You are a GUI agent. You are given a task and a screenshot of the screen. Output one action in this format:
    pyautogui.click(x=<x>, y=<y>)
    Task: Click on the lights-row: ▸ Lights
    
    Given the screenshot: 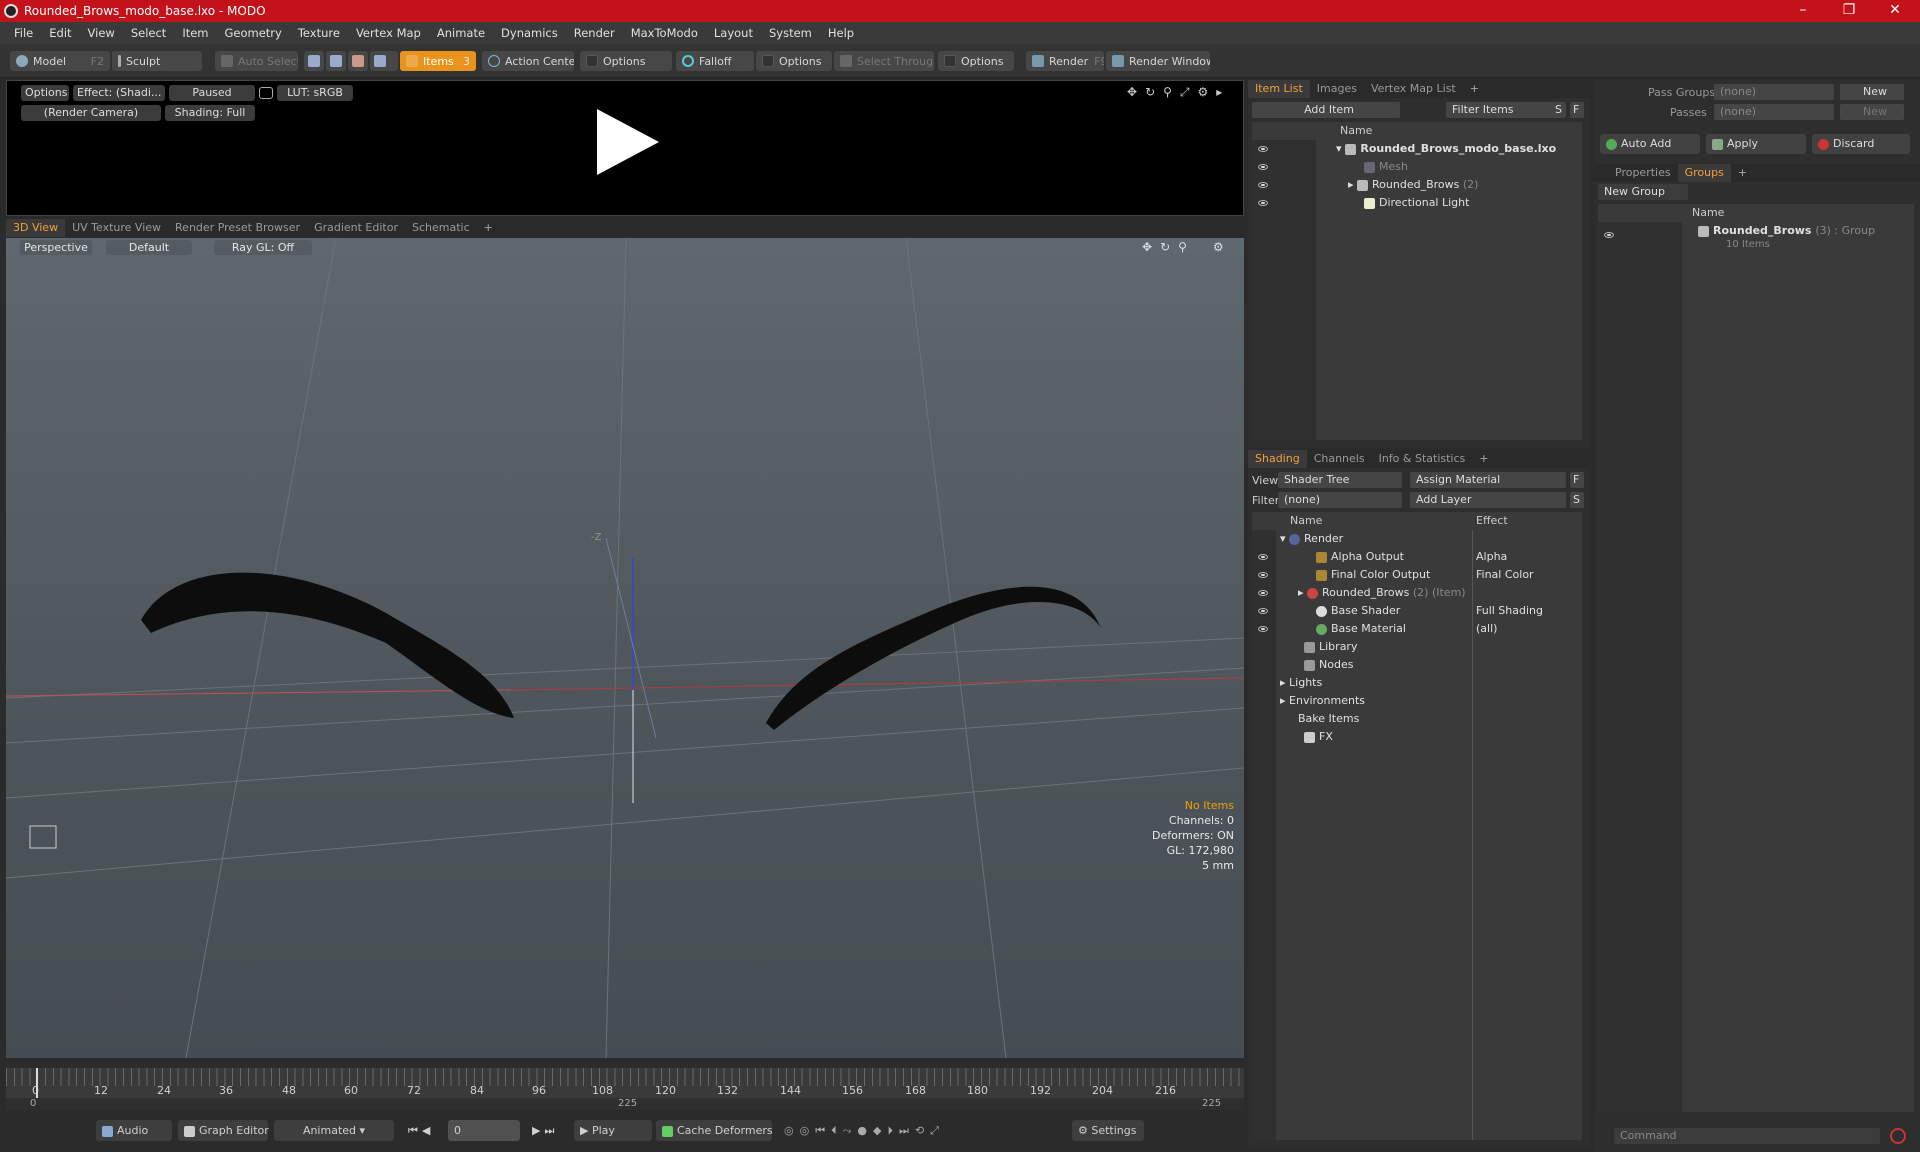 What is the action you would take?
    pyautogui.click(x=1301, y=683)
    